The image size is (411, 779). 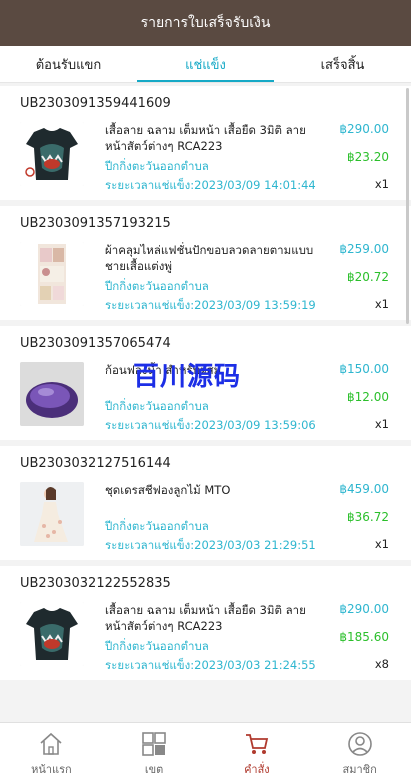 I want to click on nav-member: สมาชิก, so click(x=359, y=751).